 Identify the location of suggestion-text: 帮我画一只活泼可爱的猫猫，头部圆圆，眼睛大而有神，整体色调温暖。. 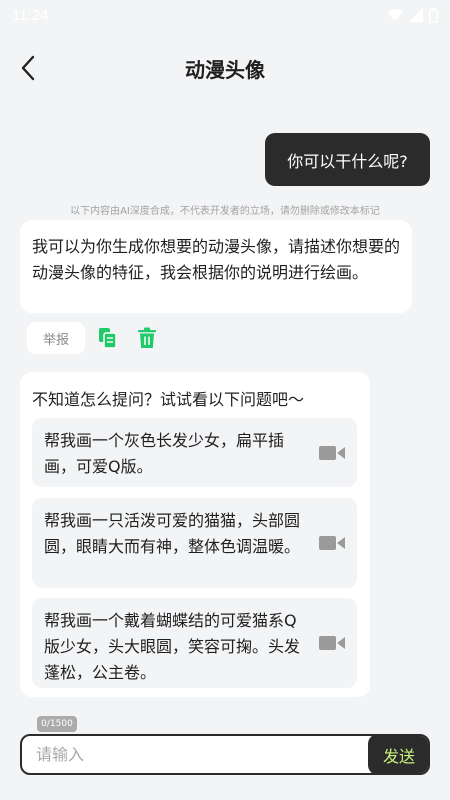
(172, 533).